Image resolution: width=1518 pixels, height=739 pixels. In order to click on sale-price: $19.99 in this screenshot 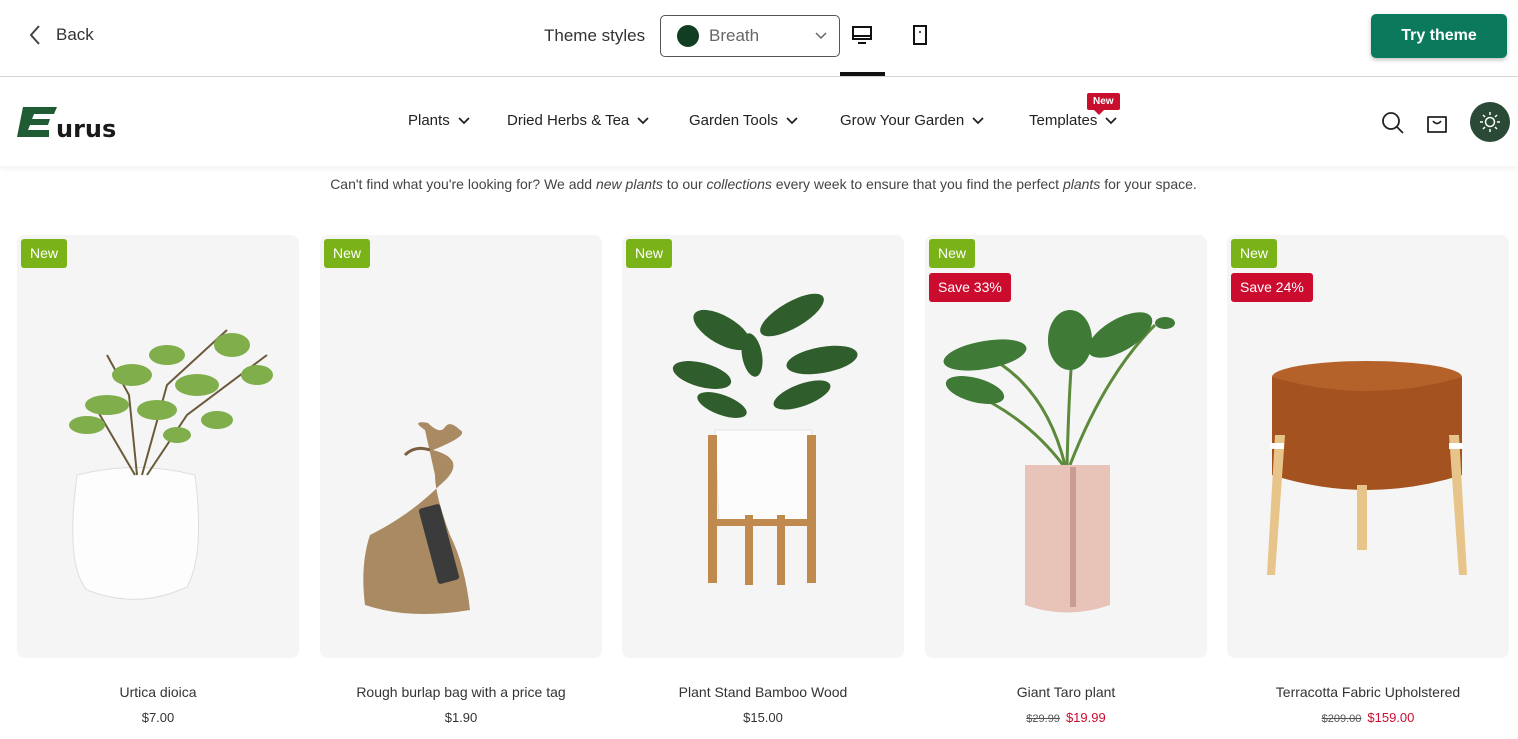, I will do `click(1085, 717)`.